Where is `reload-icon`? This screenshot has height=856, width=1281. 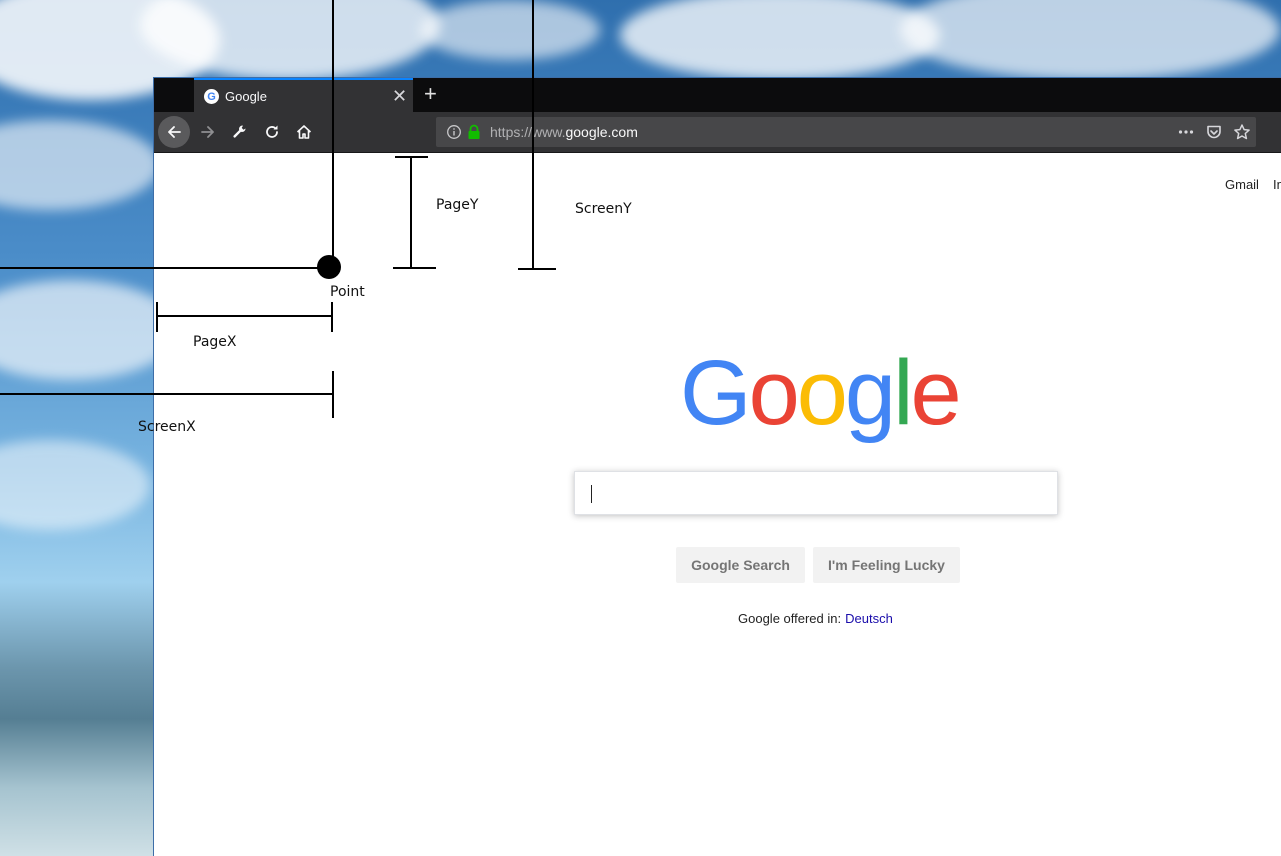
reload-icon is located at coordinates (272, 131).